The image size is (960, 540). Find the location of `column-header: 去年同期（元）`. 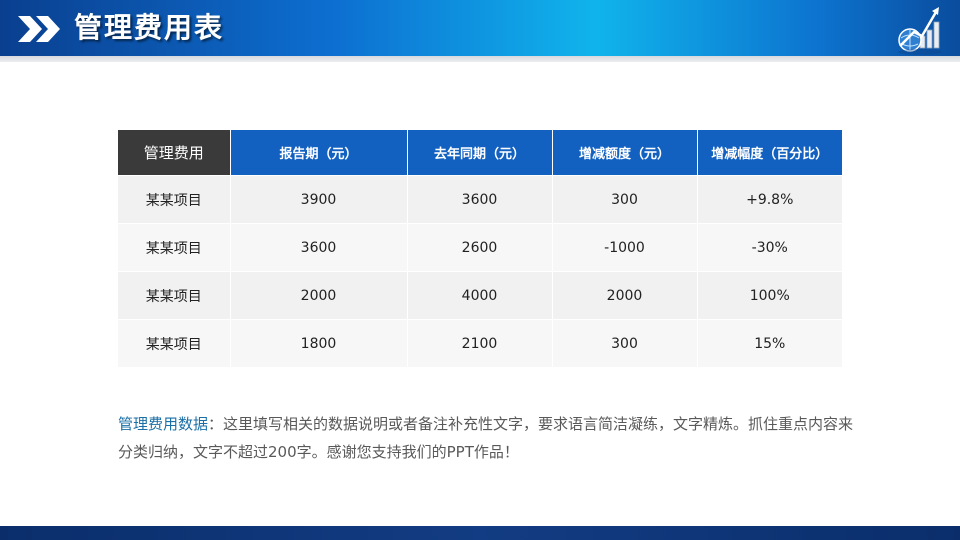

column-header: 去年同期（元） is located at coordinates (480, 153).